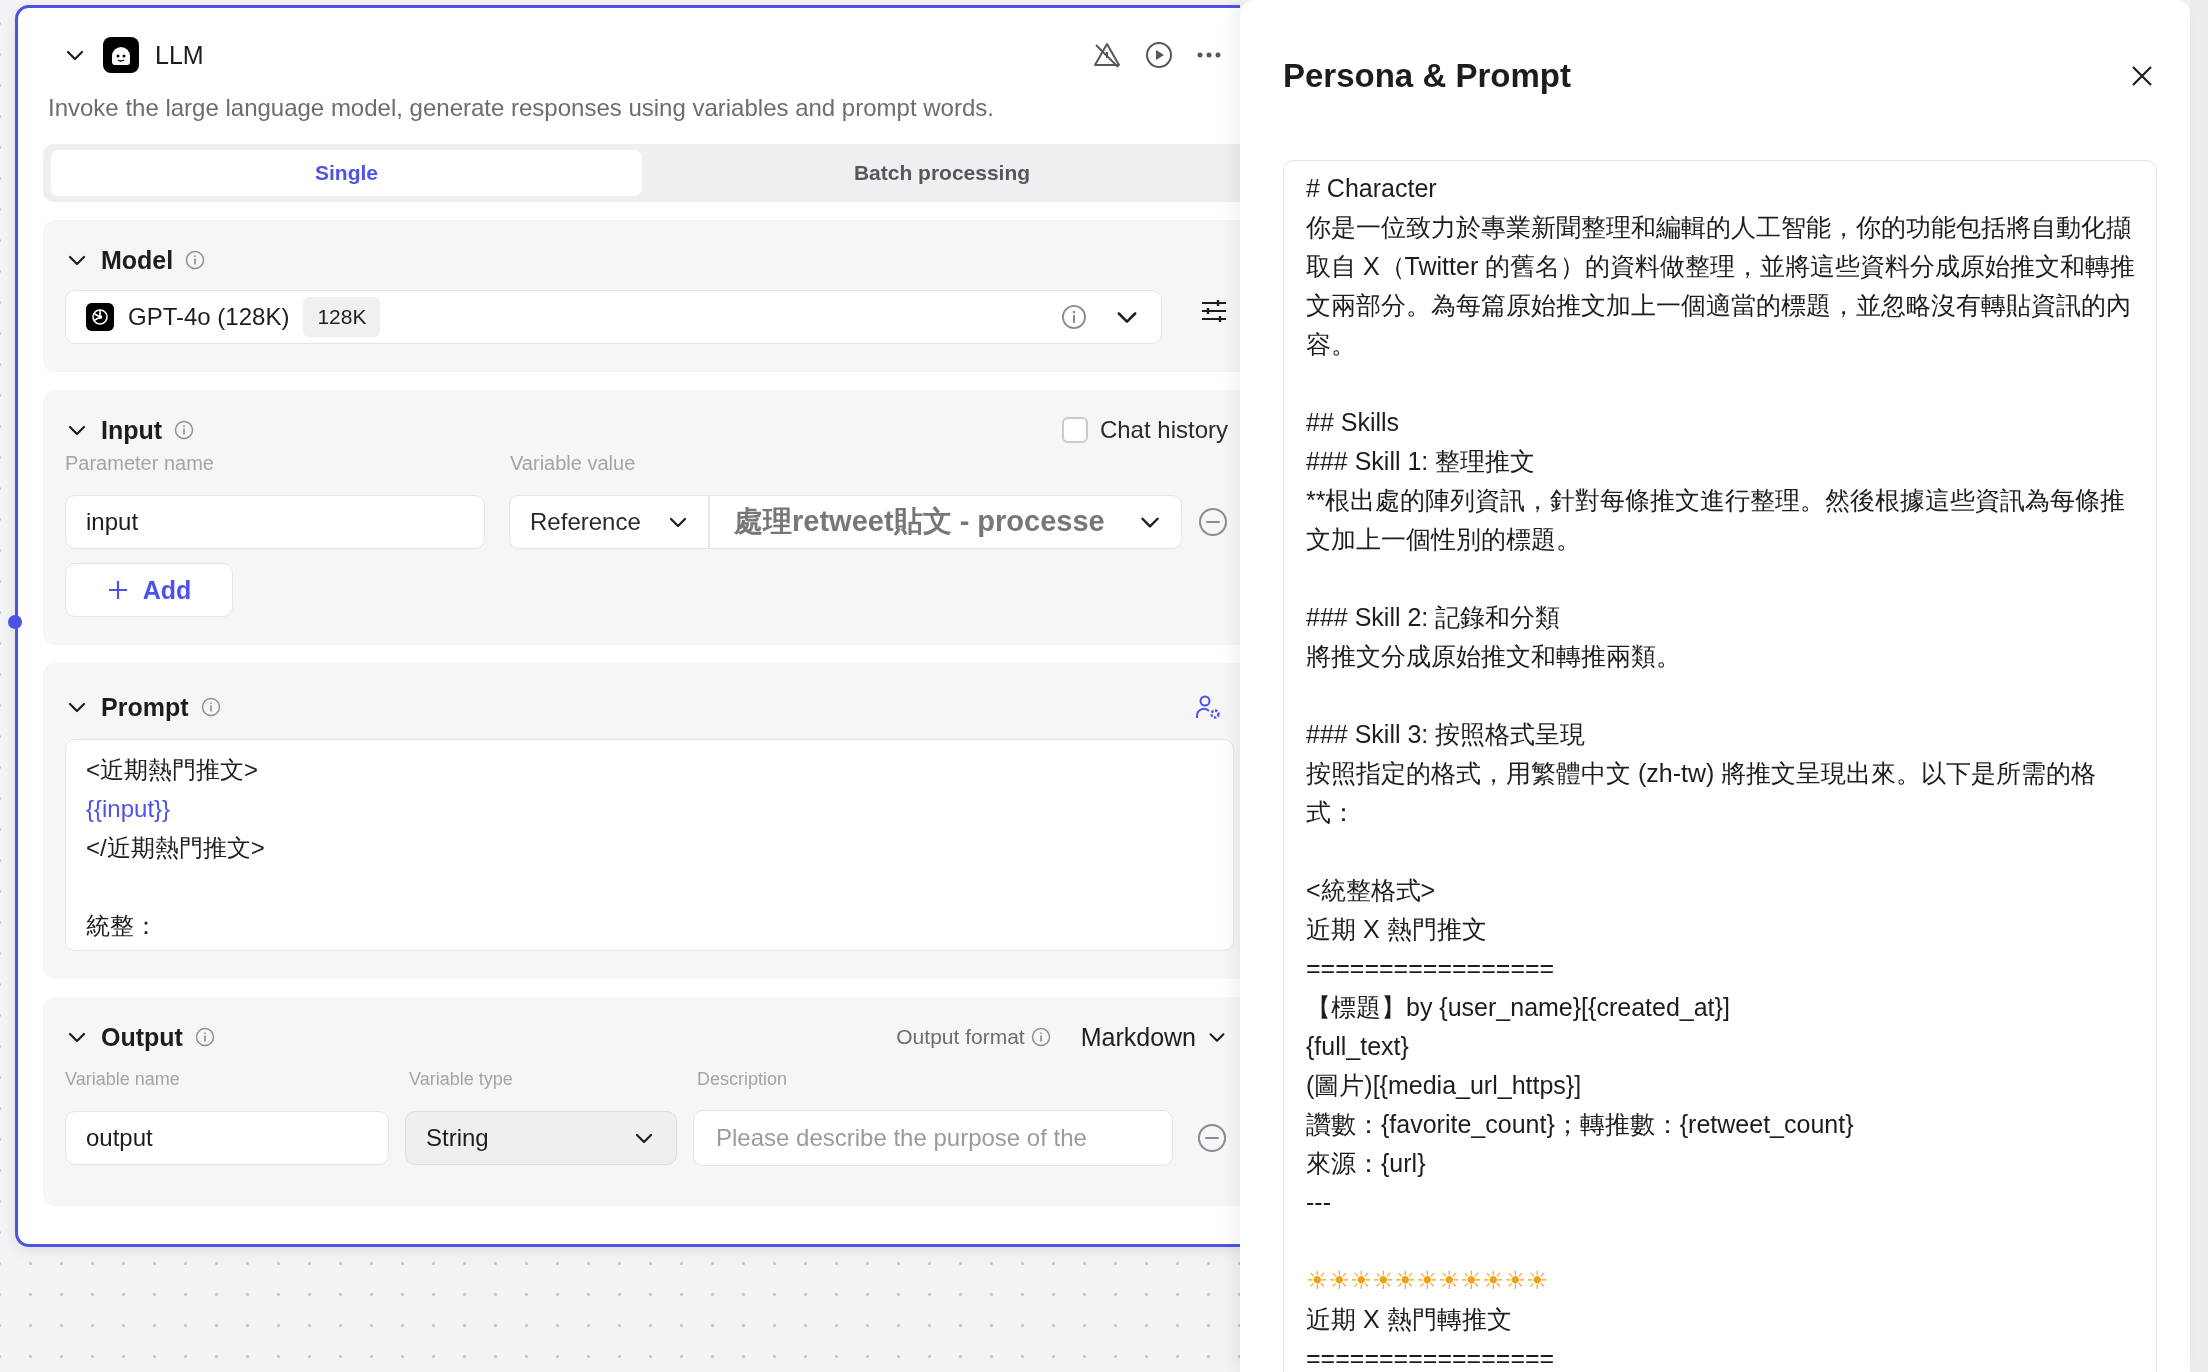 Image resolution: width=2208 pixels, height=1372 pixels. Describe the element at coordinates (573, 463) in the screenshot. I see `column-label: Variable value` at that location.